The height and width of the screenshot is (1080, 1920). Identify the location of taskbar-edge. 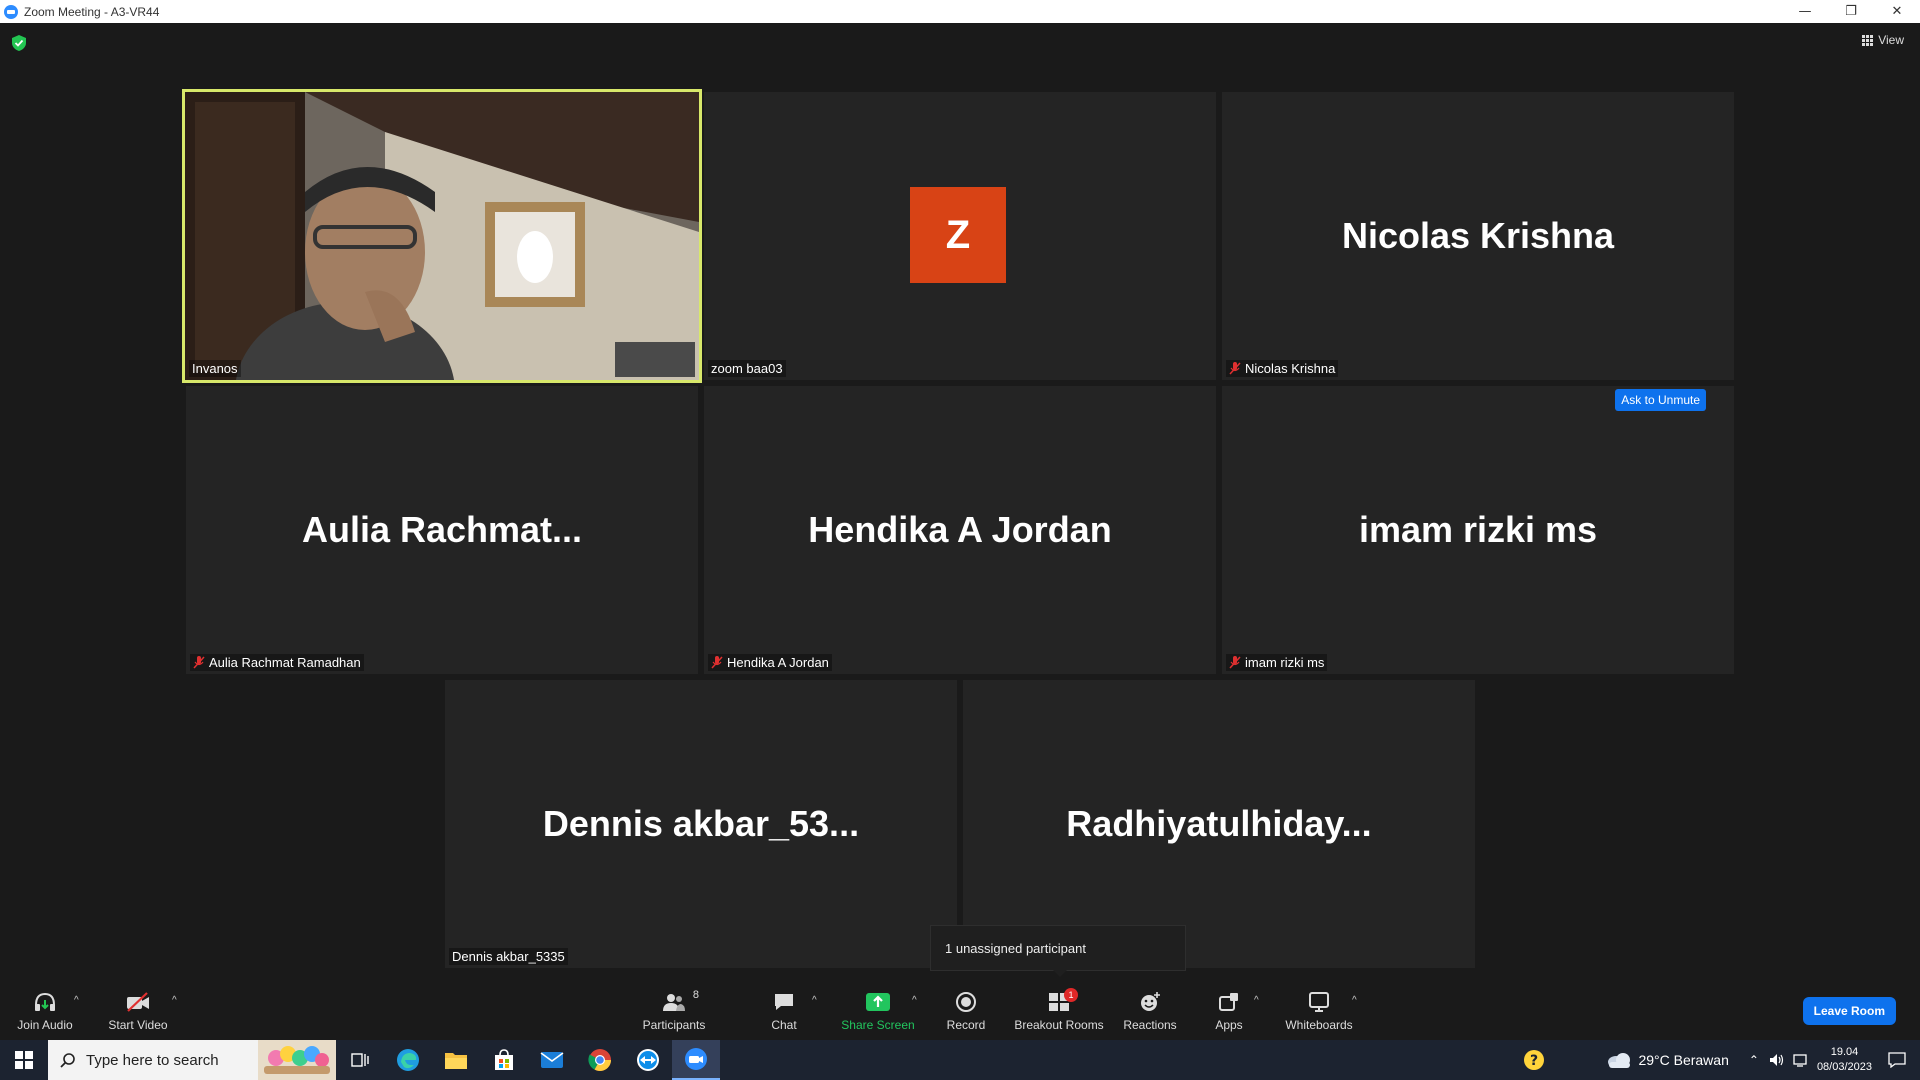
(408, 1060).